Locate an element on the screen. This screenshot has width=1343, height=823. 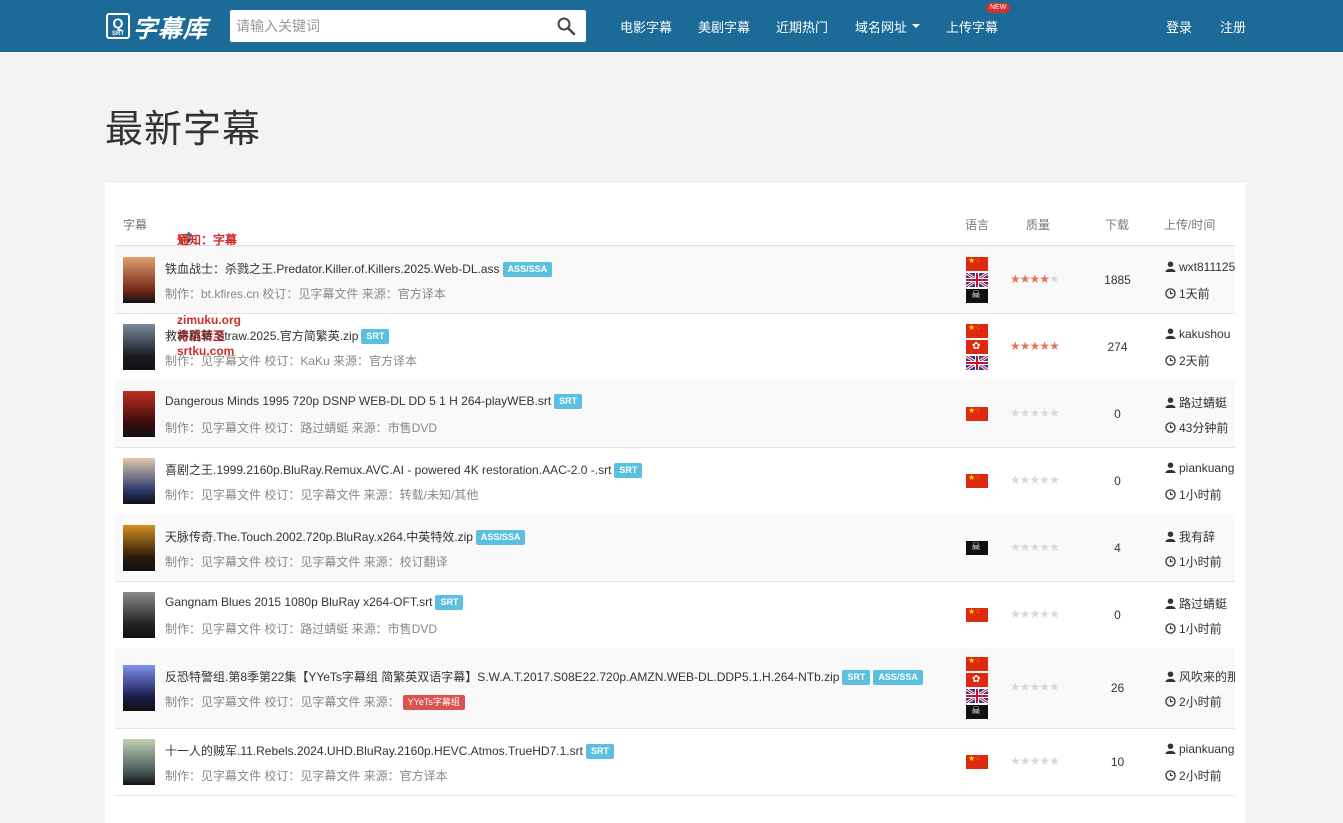
subtitle-meta-text: 制作：见字幕文件 校订：见字幕文件 来源：校订翻译 is located at coordinates (306, 561).